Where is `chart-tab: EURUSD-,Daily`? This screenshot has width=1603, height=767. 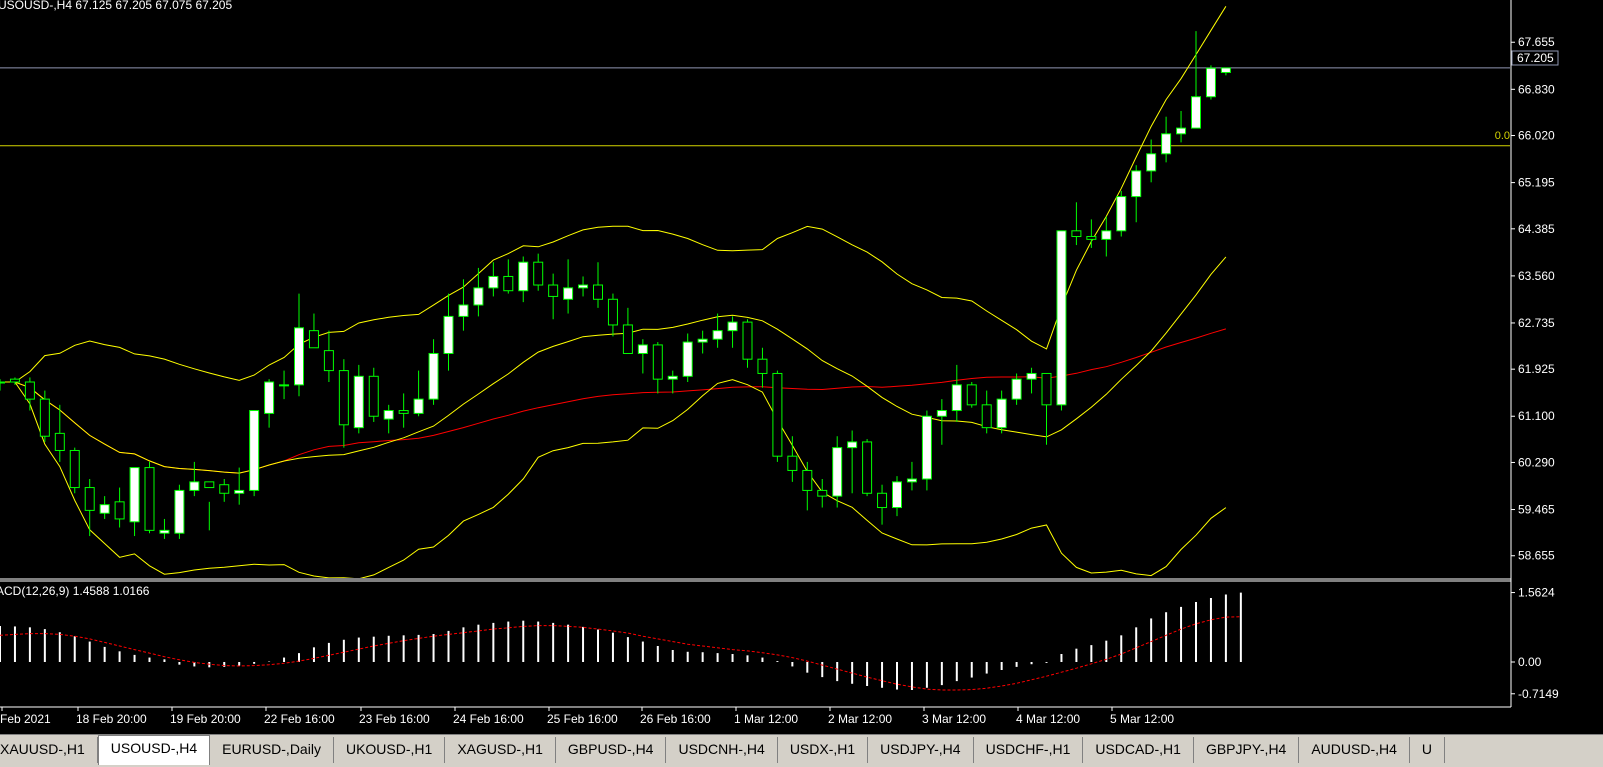 chart-tab: EURUSD-,Daily is located at coordinates (272, 750).